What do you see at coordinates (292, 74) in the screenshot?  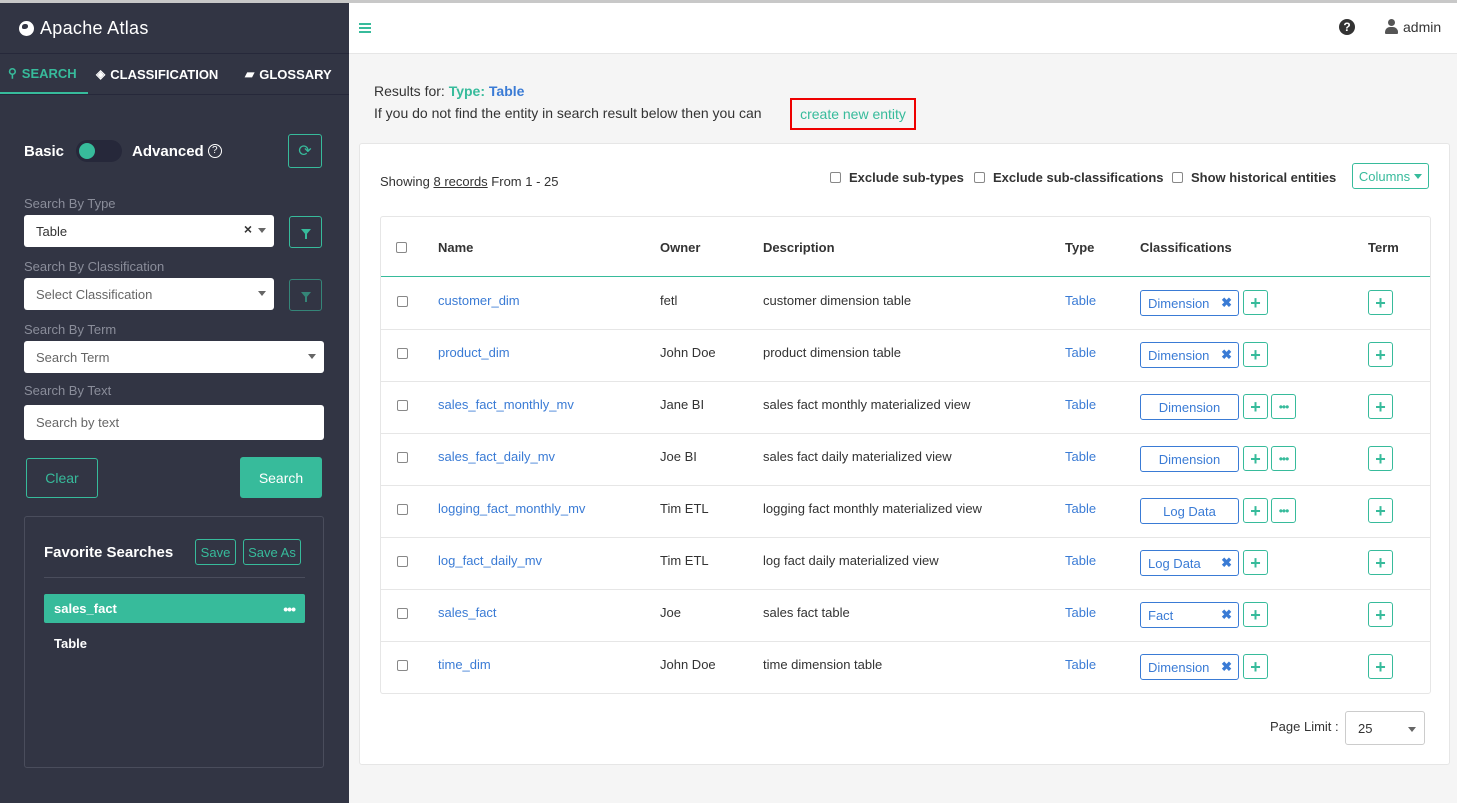 I see `tab-glossary: ▰ GLOSSARY` at bounding box center [292, 74].